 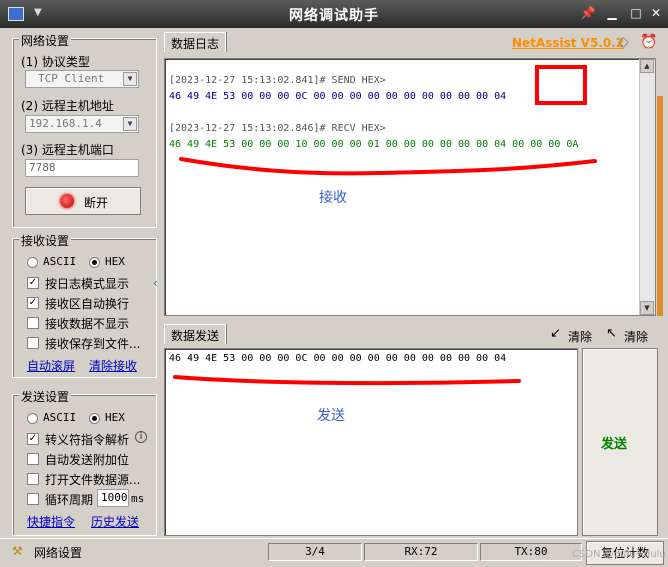 What do you see at coordinates (115, 261) in the screenshot?
I see `recv-hex-label: HEX` at bounding box center [115, 261].